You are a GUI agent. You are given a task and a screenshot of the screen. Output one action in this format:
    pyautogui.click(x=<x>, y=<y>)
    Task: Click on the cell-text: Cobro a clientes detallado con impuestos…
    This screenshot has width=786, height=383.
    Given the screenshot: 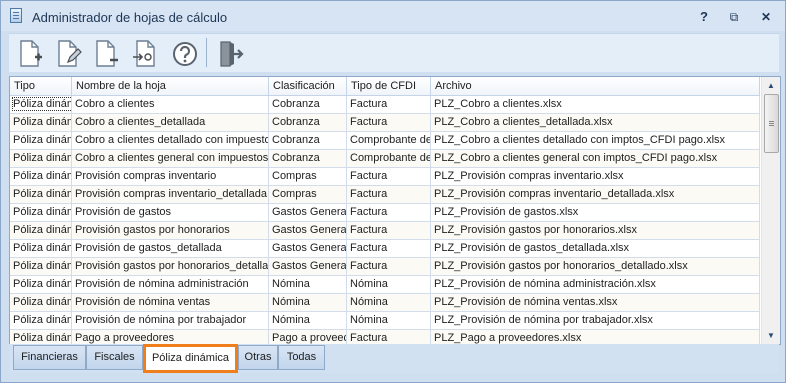 What is the action you would take?
    pyautogui.click(x=171, y=140)
    